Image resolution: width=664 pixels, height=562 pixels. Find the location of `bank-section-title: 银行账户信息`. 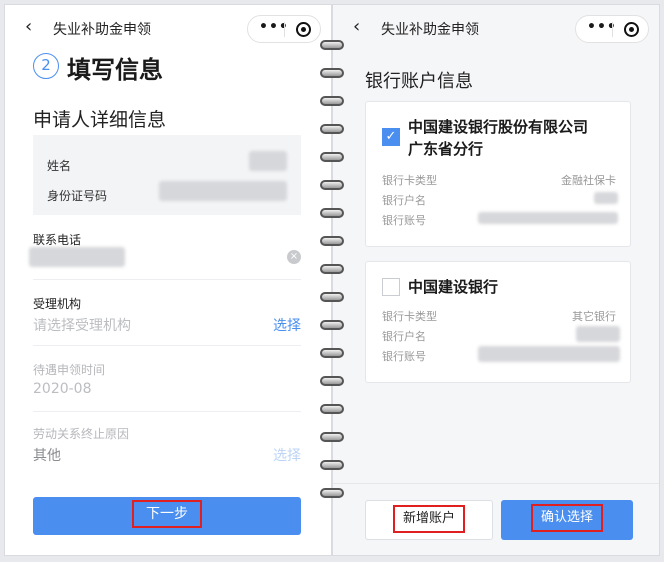

bank-section-title: 银行账户信息 is located at coordinates (419, 81).